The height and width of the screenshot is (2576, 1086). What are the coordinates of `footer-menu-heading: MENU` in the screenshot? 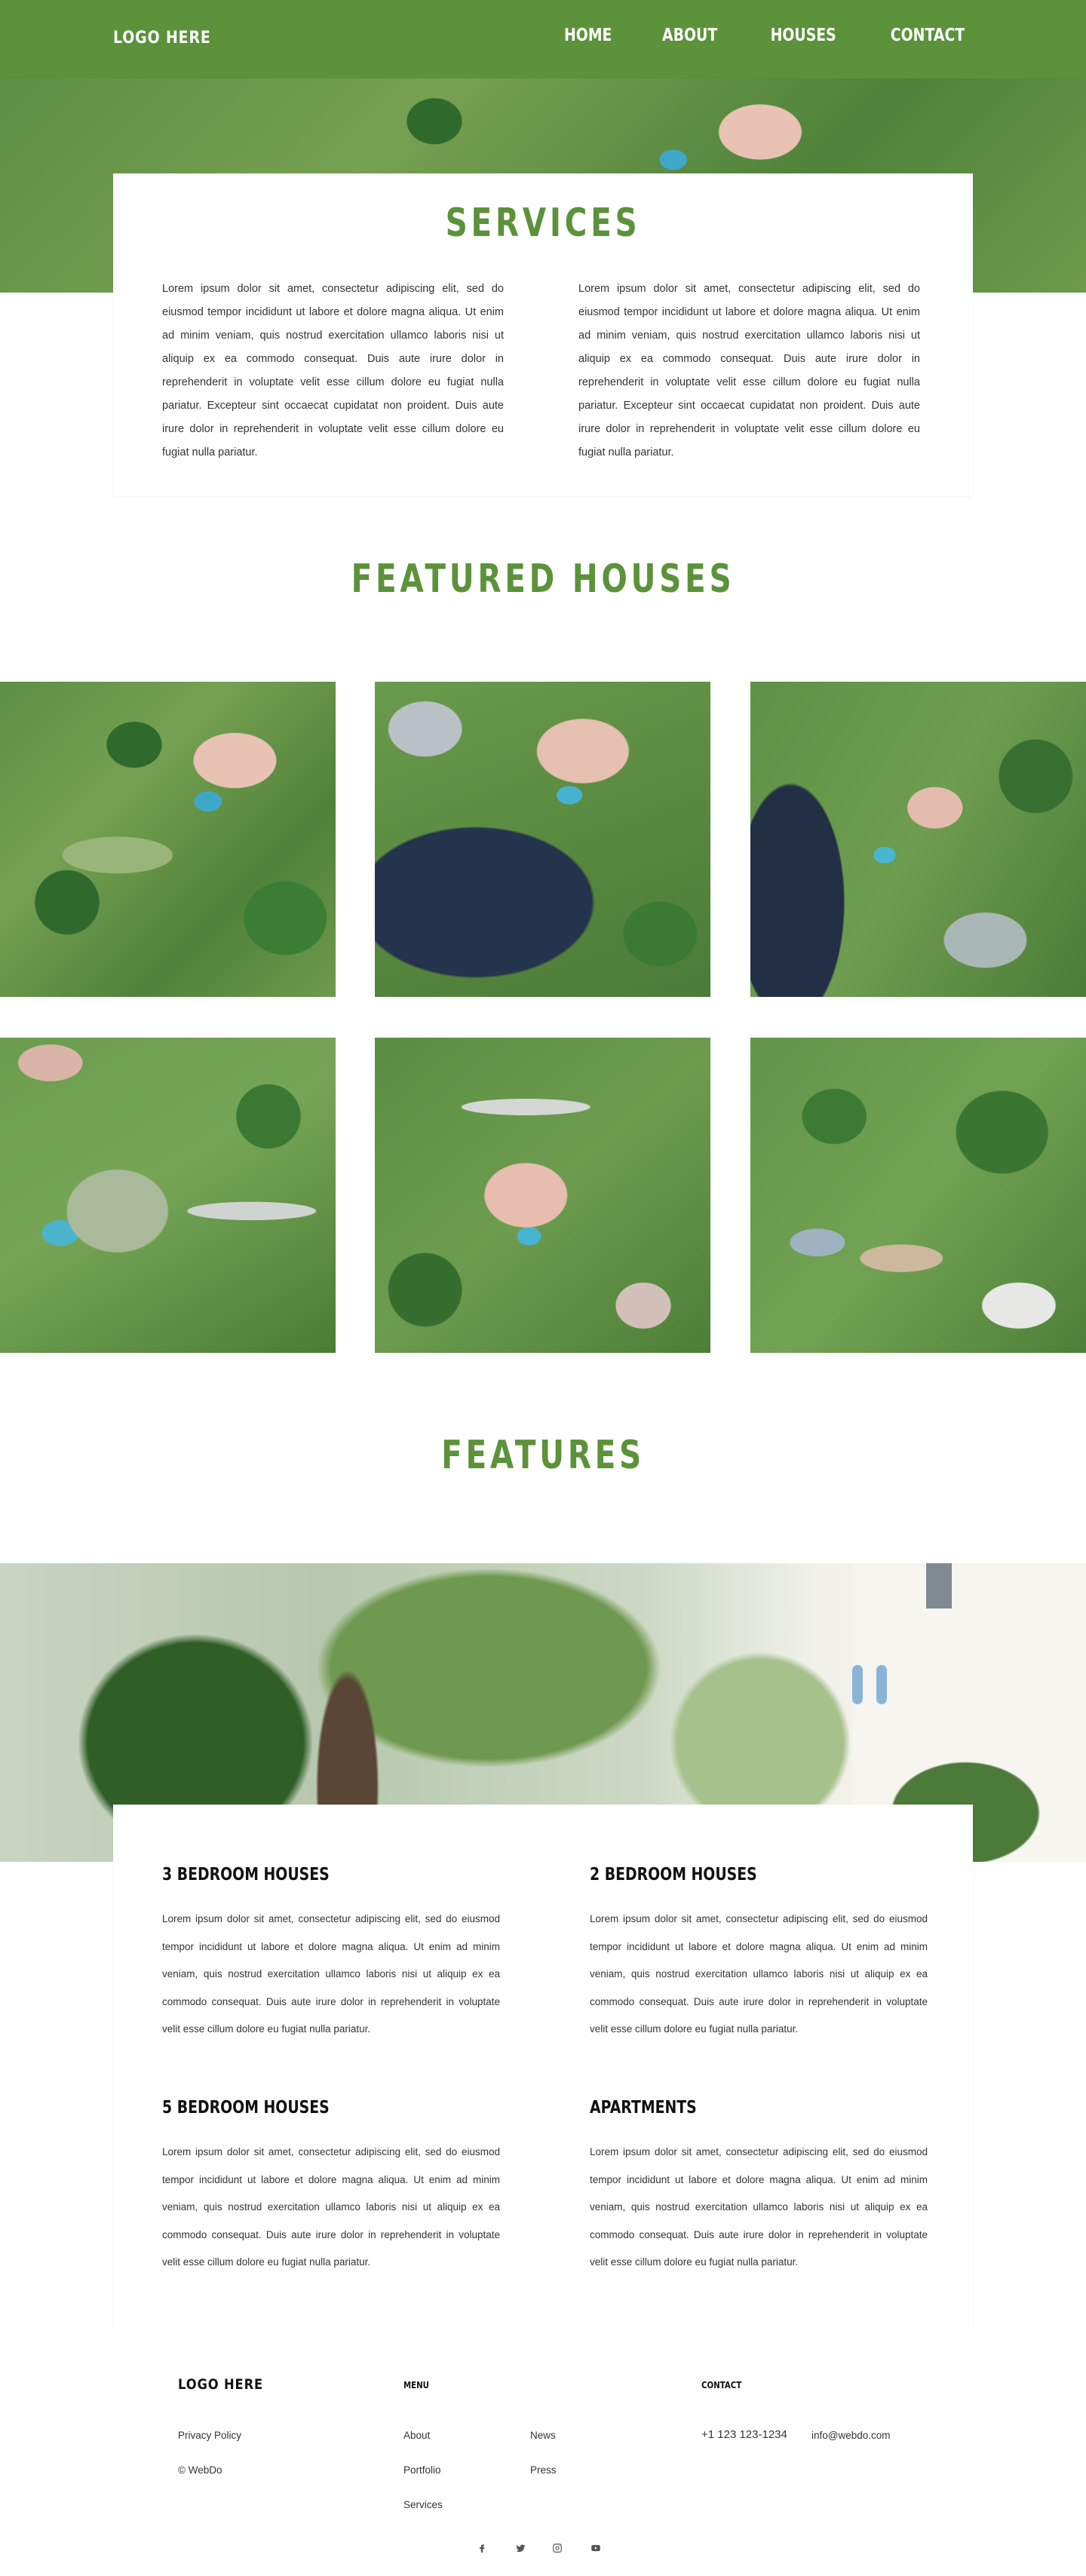 It's located at (416, 2385).